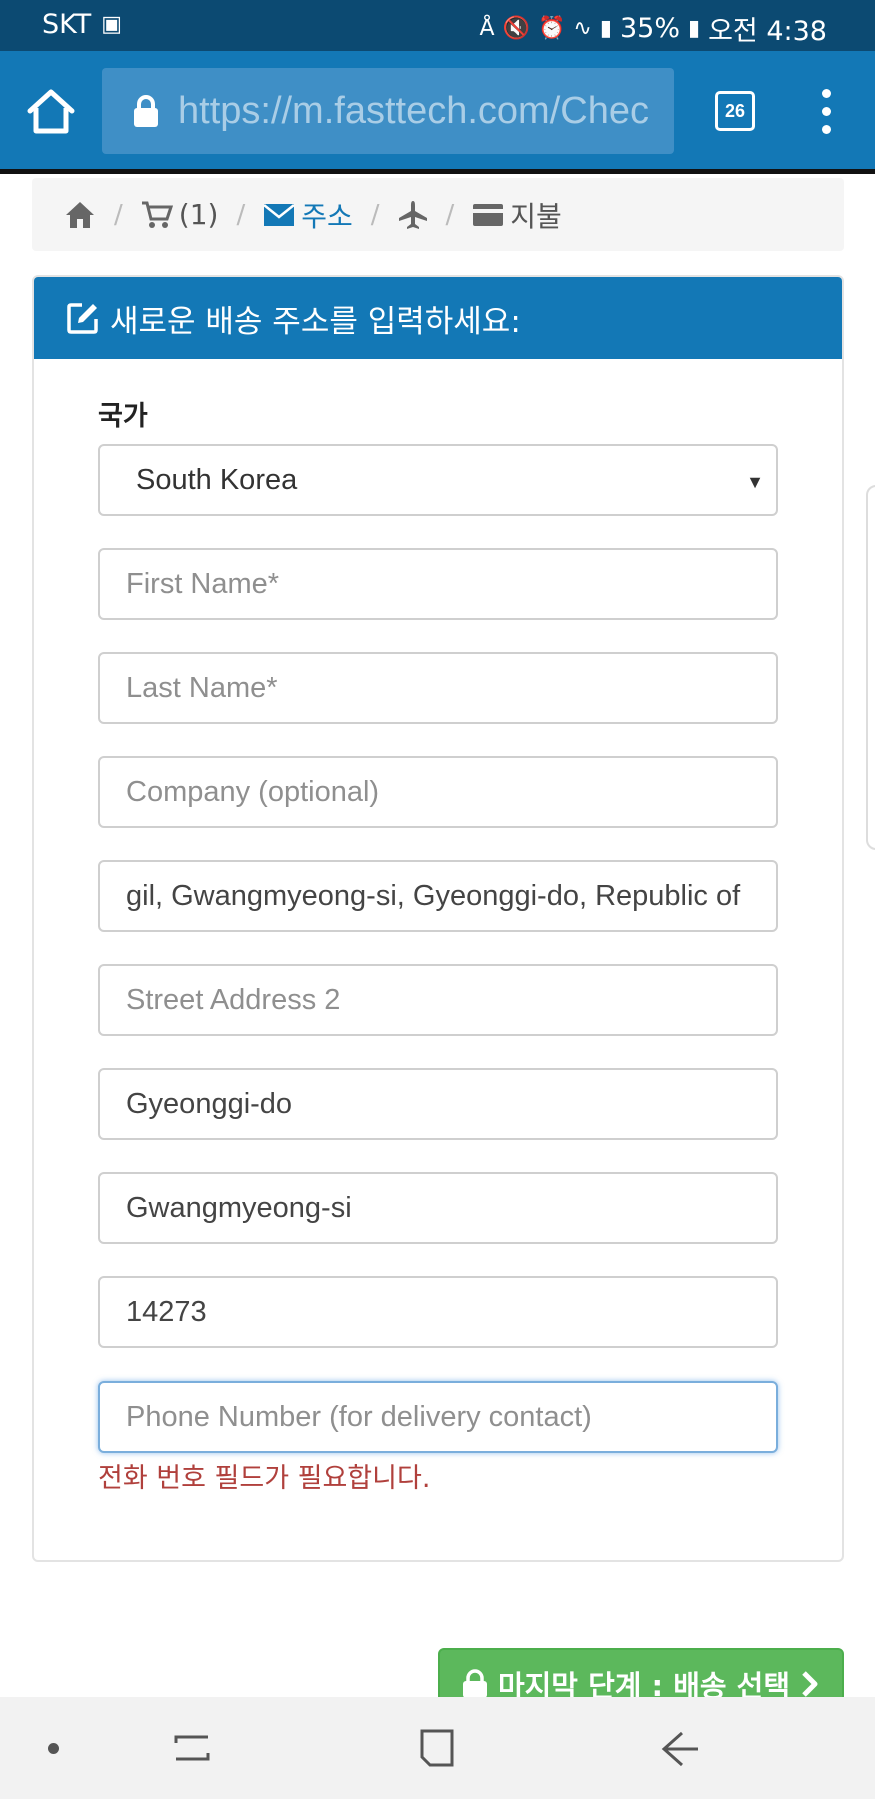 The image size is (875, 1799). What do you see at coordinates (67, 24) in the screenshot?
I see `carrier-label: SKT` at bounding box center [67, 24].